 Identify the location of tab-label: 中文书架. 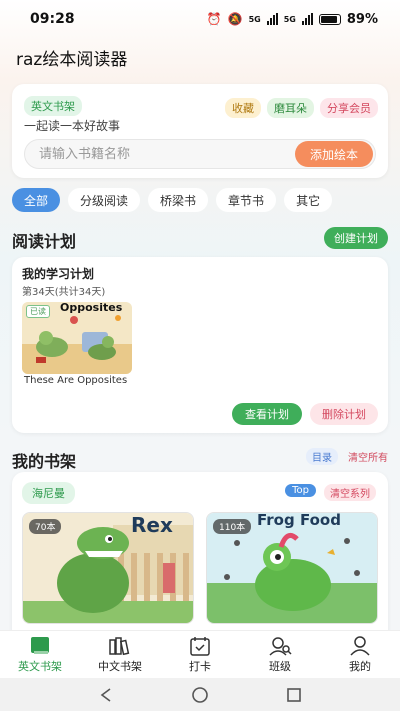
(120, 666).